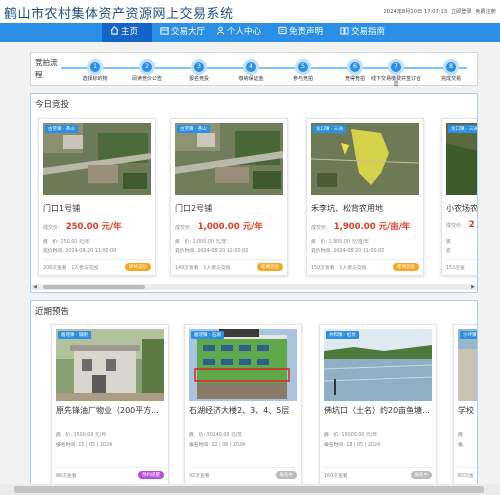 This screenshot has width=500, height=495. I want to click on flow-step-3: 3 报名竞投, so click(199, 70).